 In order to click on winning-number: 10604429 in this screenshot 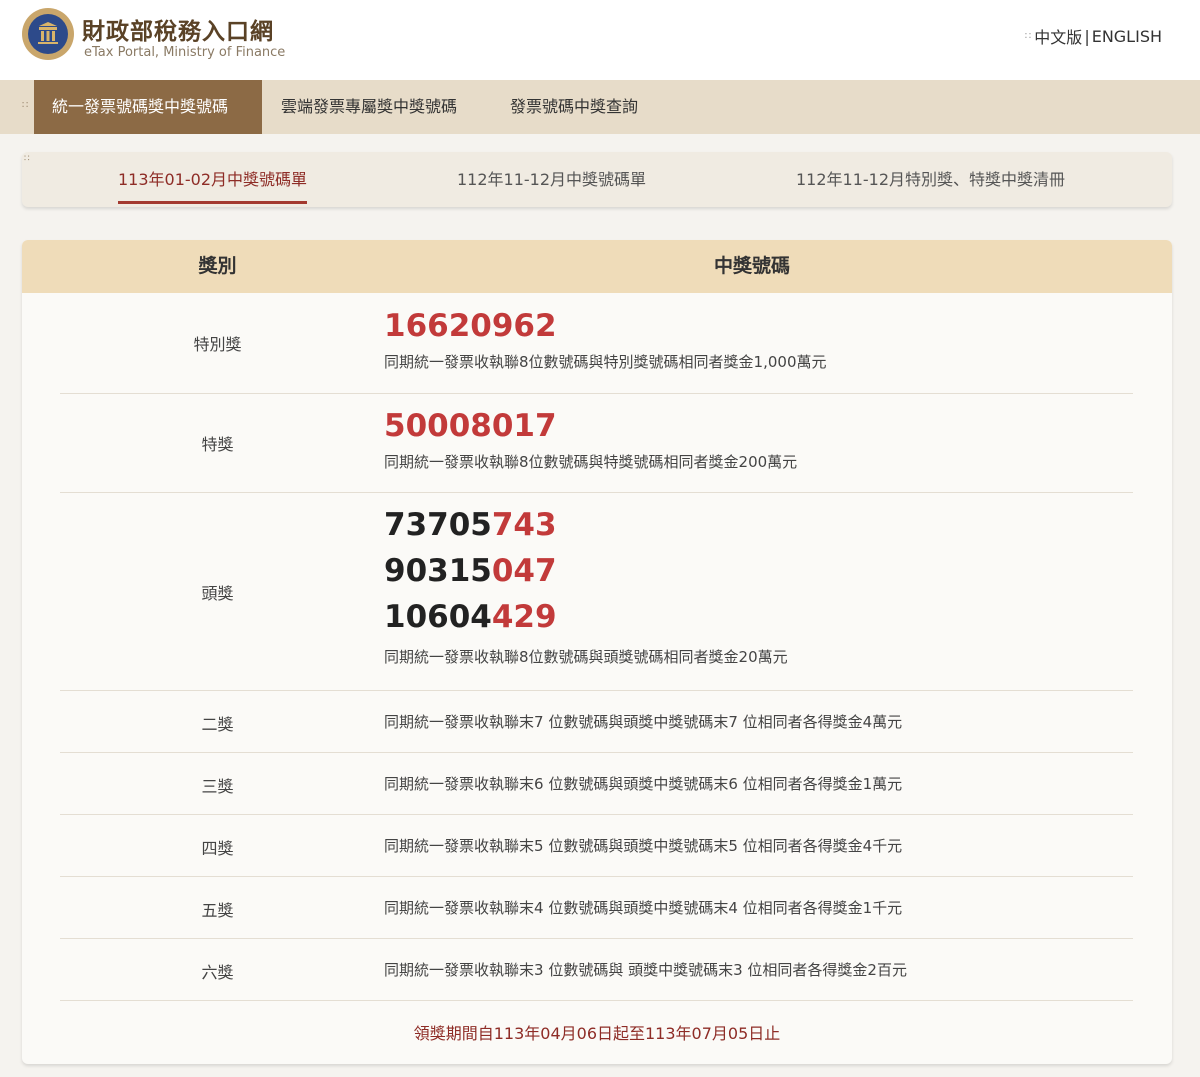, I will do `click(470, 617)`.